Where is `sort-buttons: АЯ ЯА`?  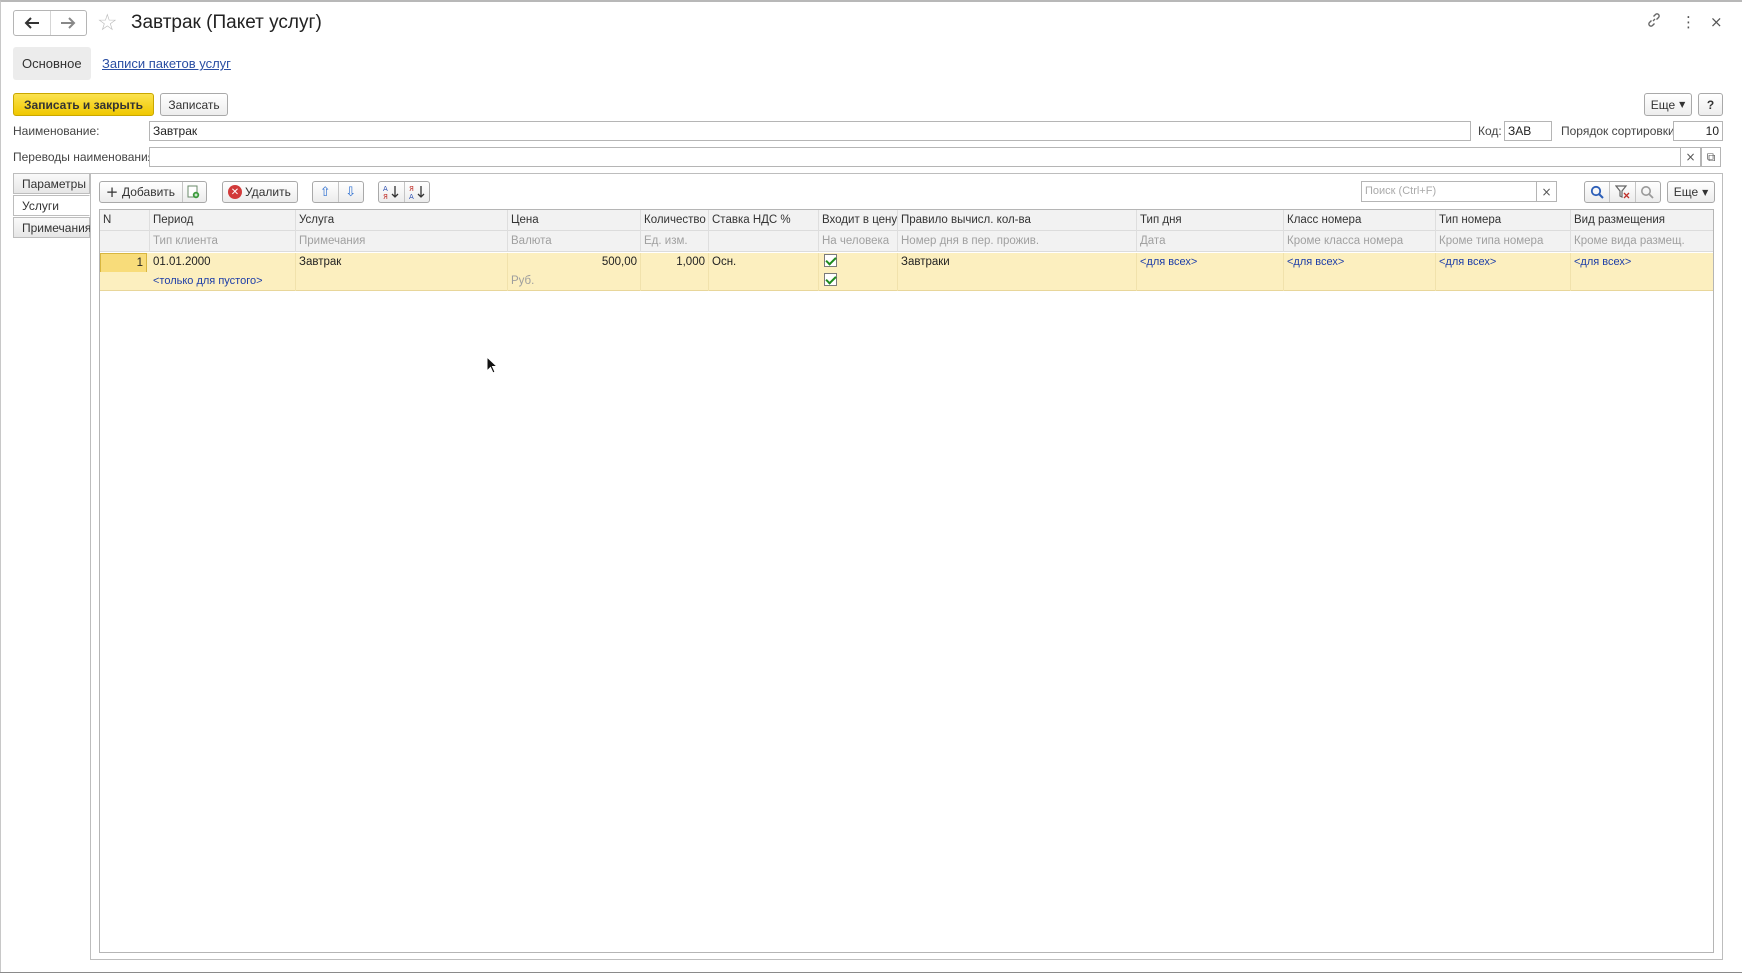
sort-buttons: АЯ ЯА is located at coordinates (404, 192).